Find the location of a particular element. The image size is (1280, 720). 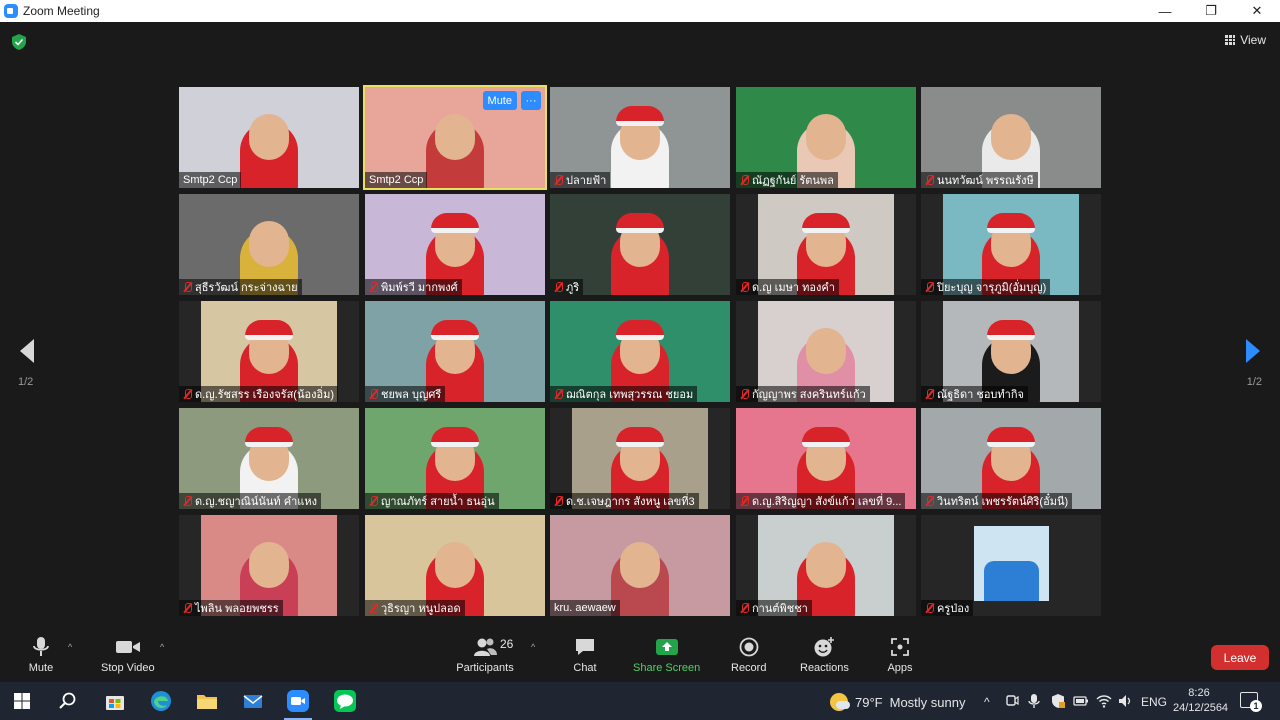

battery-icon is located at coordinates (1081, 701).